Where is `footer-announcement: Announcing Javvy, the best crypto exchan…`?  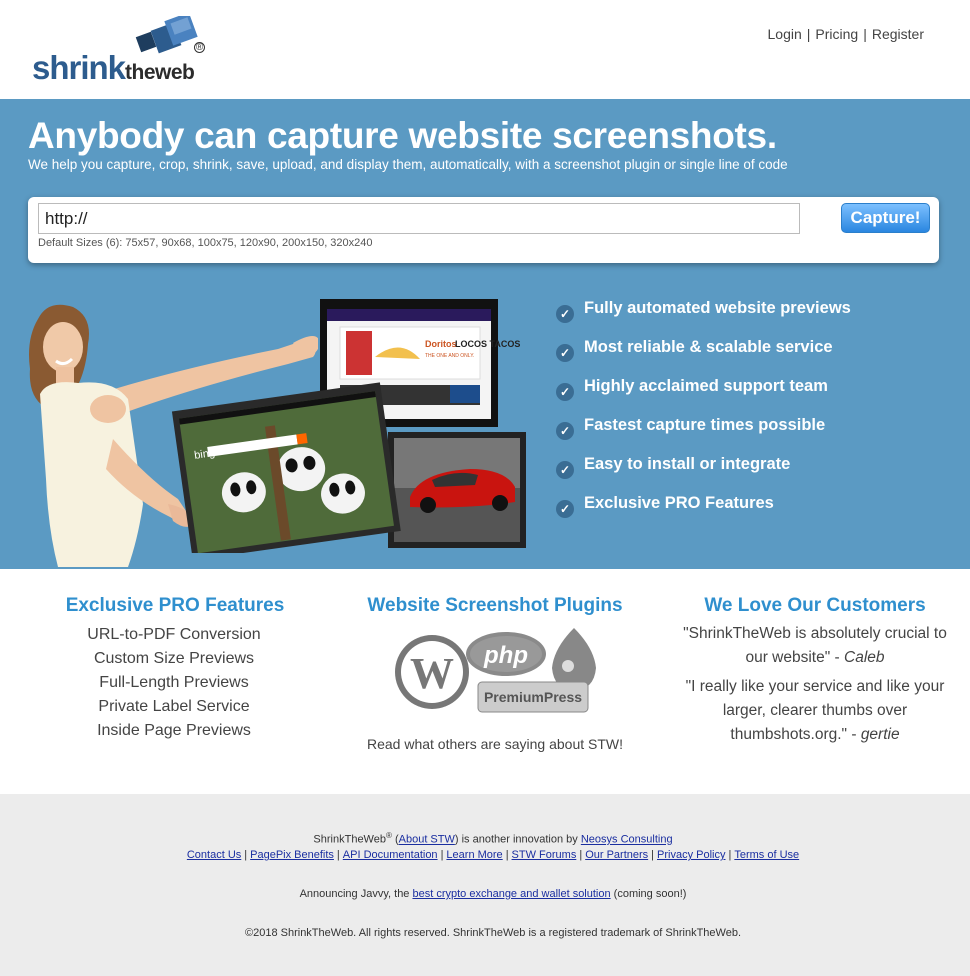
footer-announcement: Announcing Javvy, the best crypto exchan… is located at coordinates (485, 894).